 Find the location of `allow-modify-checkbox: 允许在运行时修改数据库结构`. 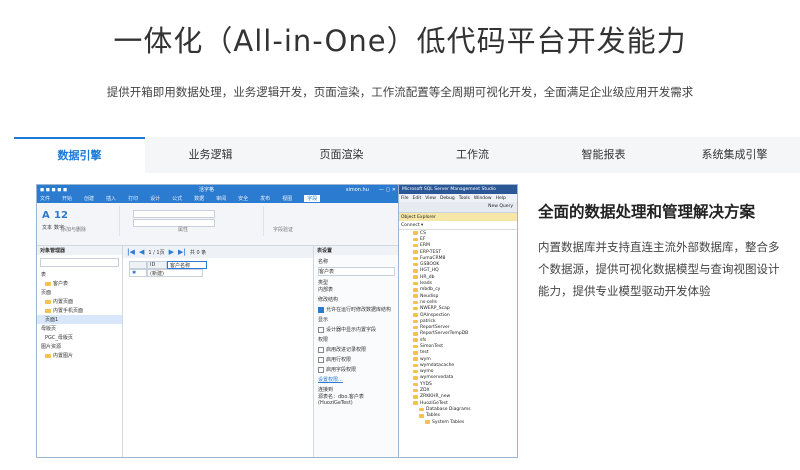

allow-modify-checkbox: 允许在运行时修改数据库结构 is located at coordinates (356, 309).